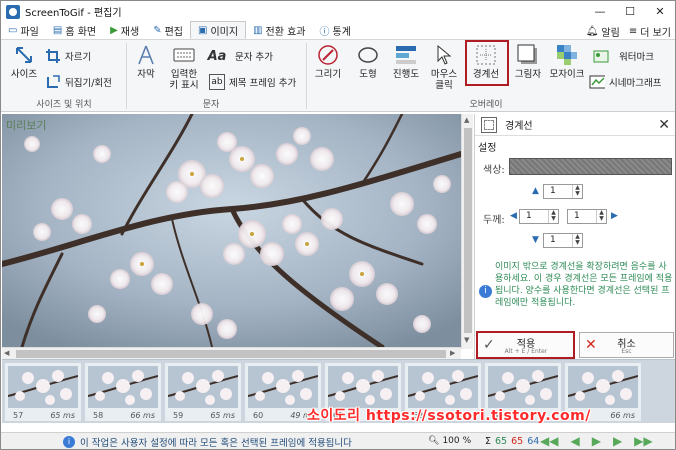 Image resolution: width=676 pixels, height=450 pixels. Describe the element at coordinates (535, 240) in the screenshot. I see `arrow-down-icon: ▼` at that location.